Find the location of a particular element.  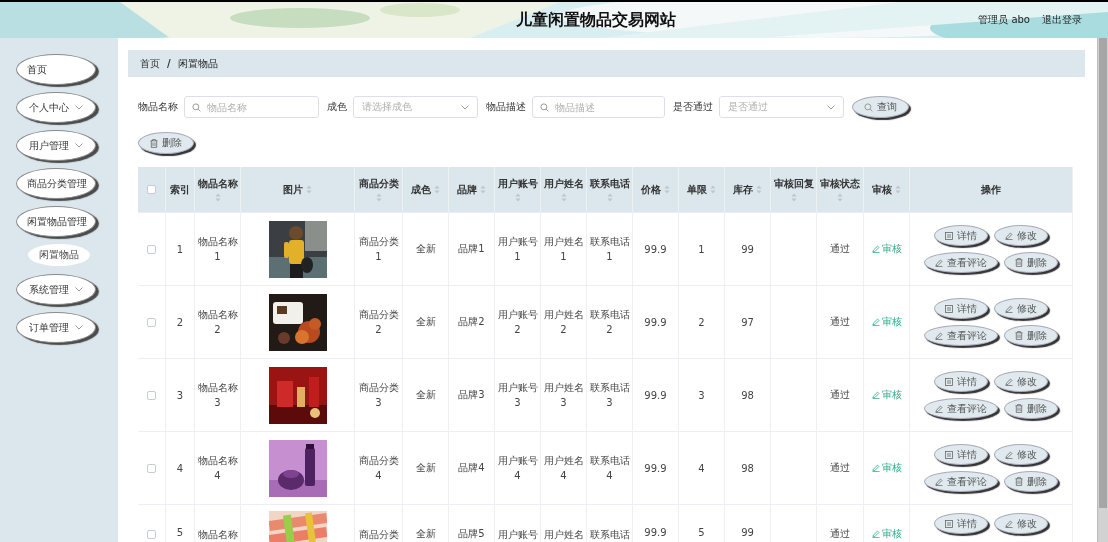

sidebar-item: 用户管理 is located at coordinates (56, 145).